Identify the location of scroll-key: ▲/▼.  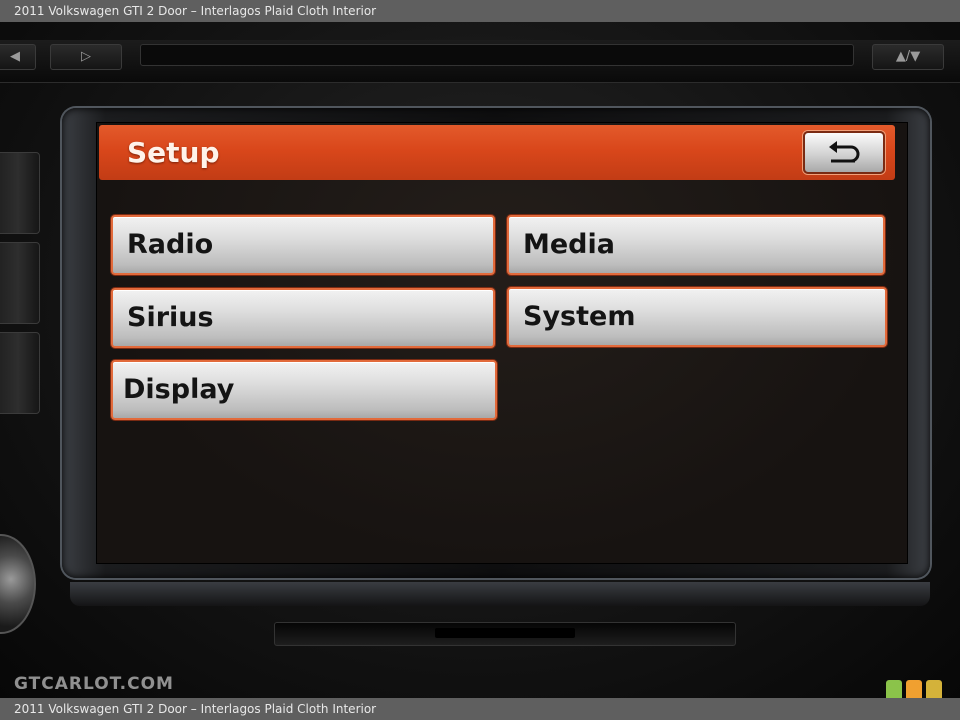
(908, 57).